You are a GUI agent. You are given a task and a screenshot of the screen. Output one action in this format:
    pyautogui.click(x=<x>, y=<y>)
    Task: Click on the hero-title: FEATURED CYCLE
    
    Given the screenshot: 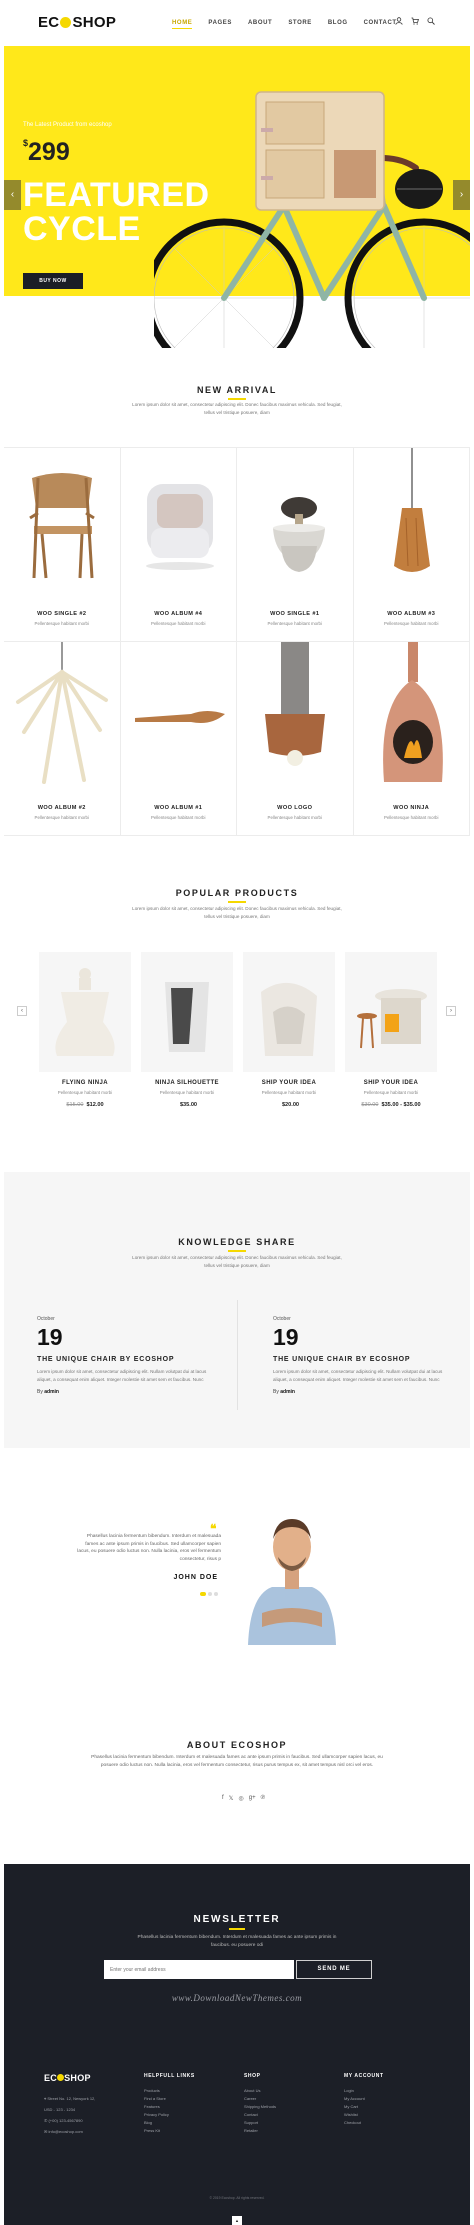 What is the action you would take?
    pyautogui.click(x=116, y=212)
    